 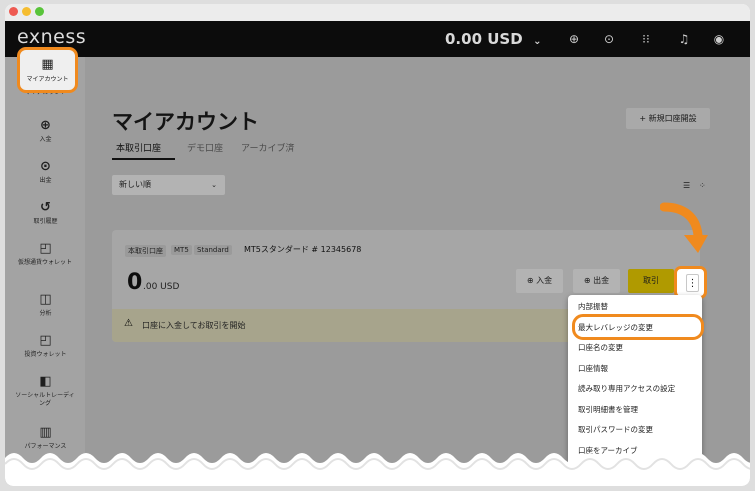 What do you see at coordinates (135, 184) in the screenshot?
I see `sort-value: 新しい順` at bounding box center [135, 184].